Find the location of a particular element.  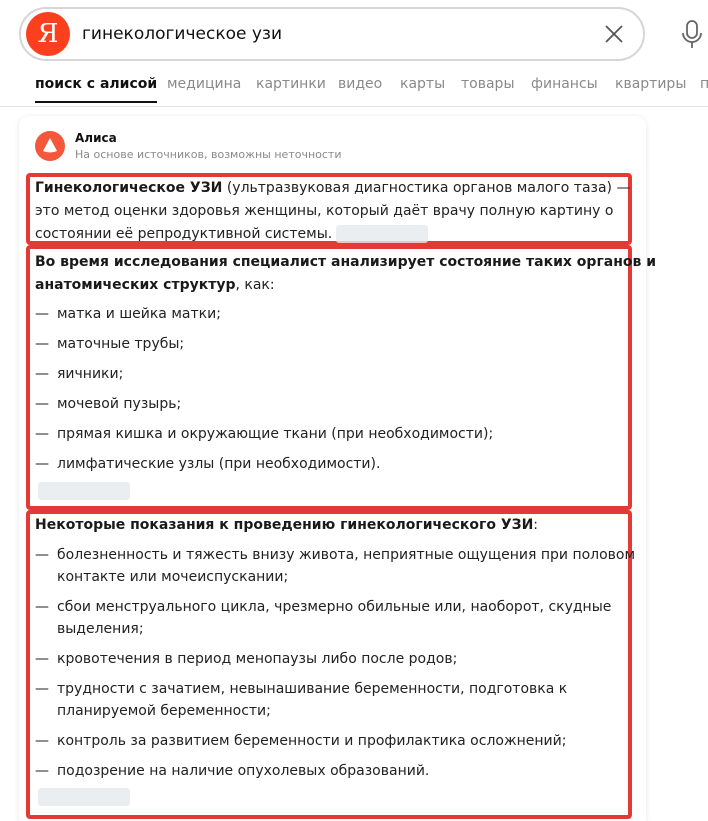

list-item: маточные трубы; is located at coordinates (121, 344).